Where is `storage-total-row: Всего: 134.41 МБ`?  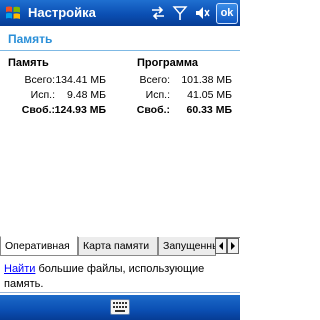 storage-total-row: Всего: 134.41 МБ is located at coordinates (55, 81).